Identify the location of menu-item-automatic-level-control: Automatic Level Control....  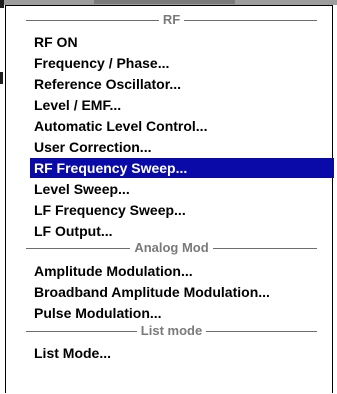
(182, 126).